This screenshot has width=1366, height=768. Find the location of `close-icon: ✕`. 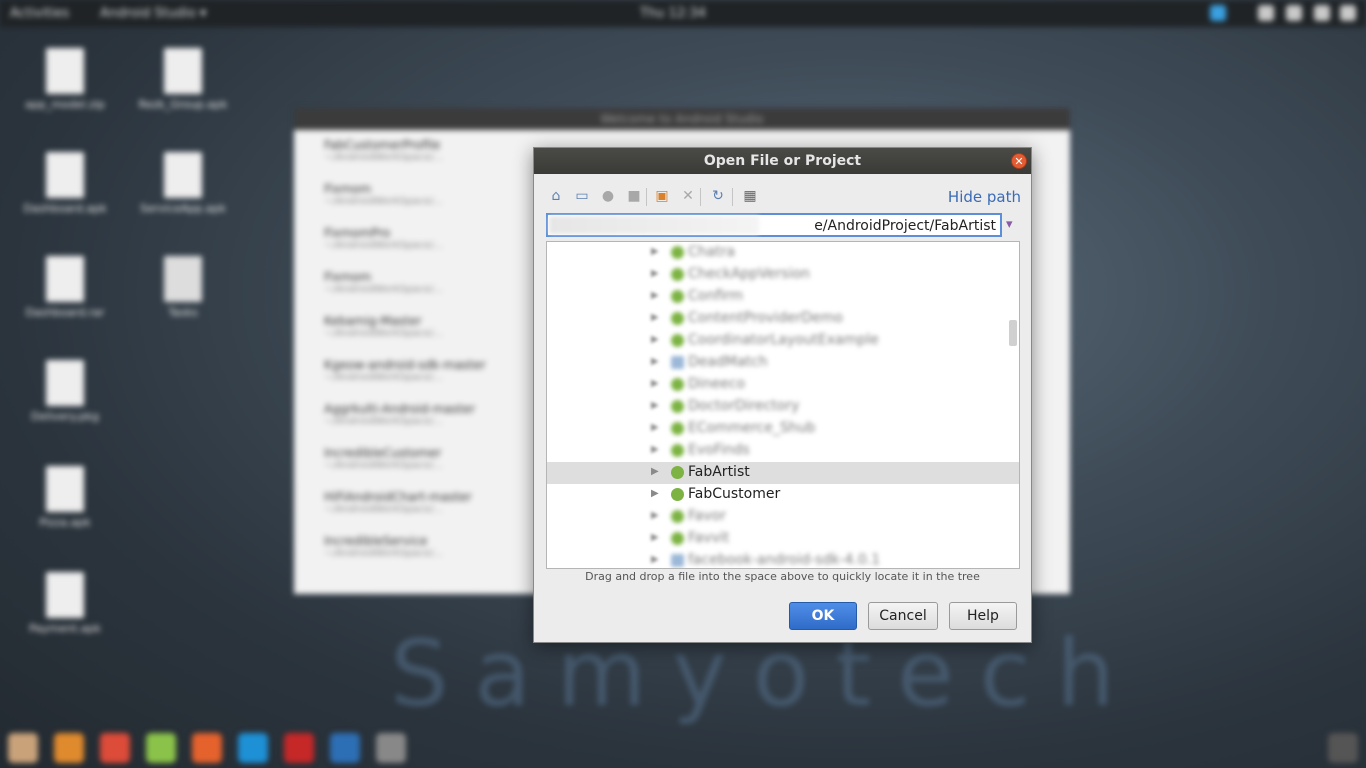

close-icon: ✕ is located at coordinates (1019, 161).